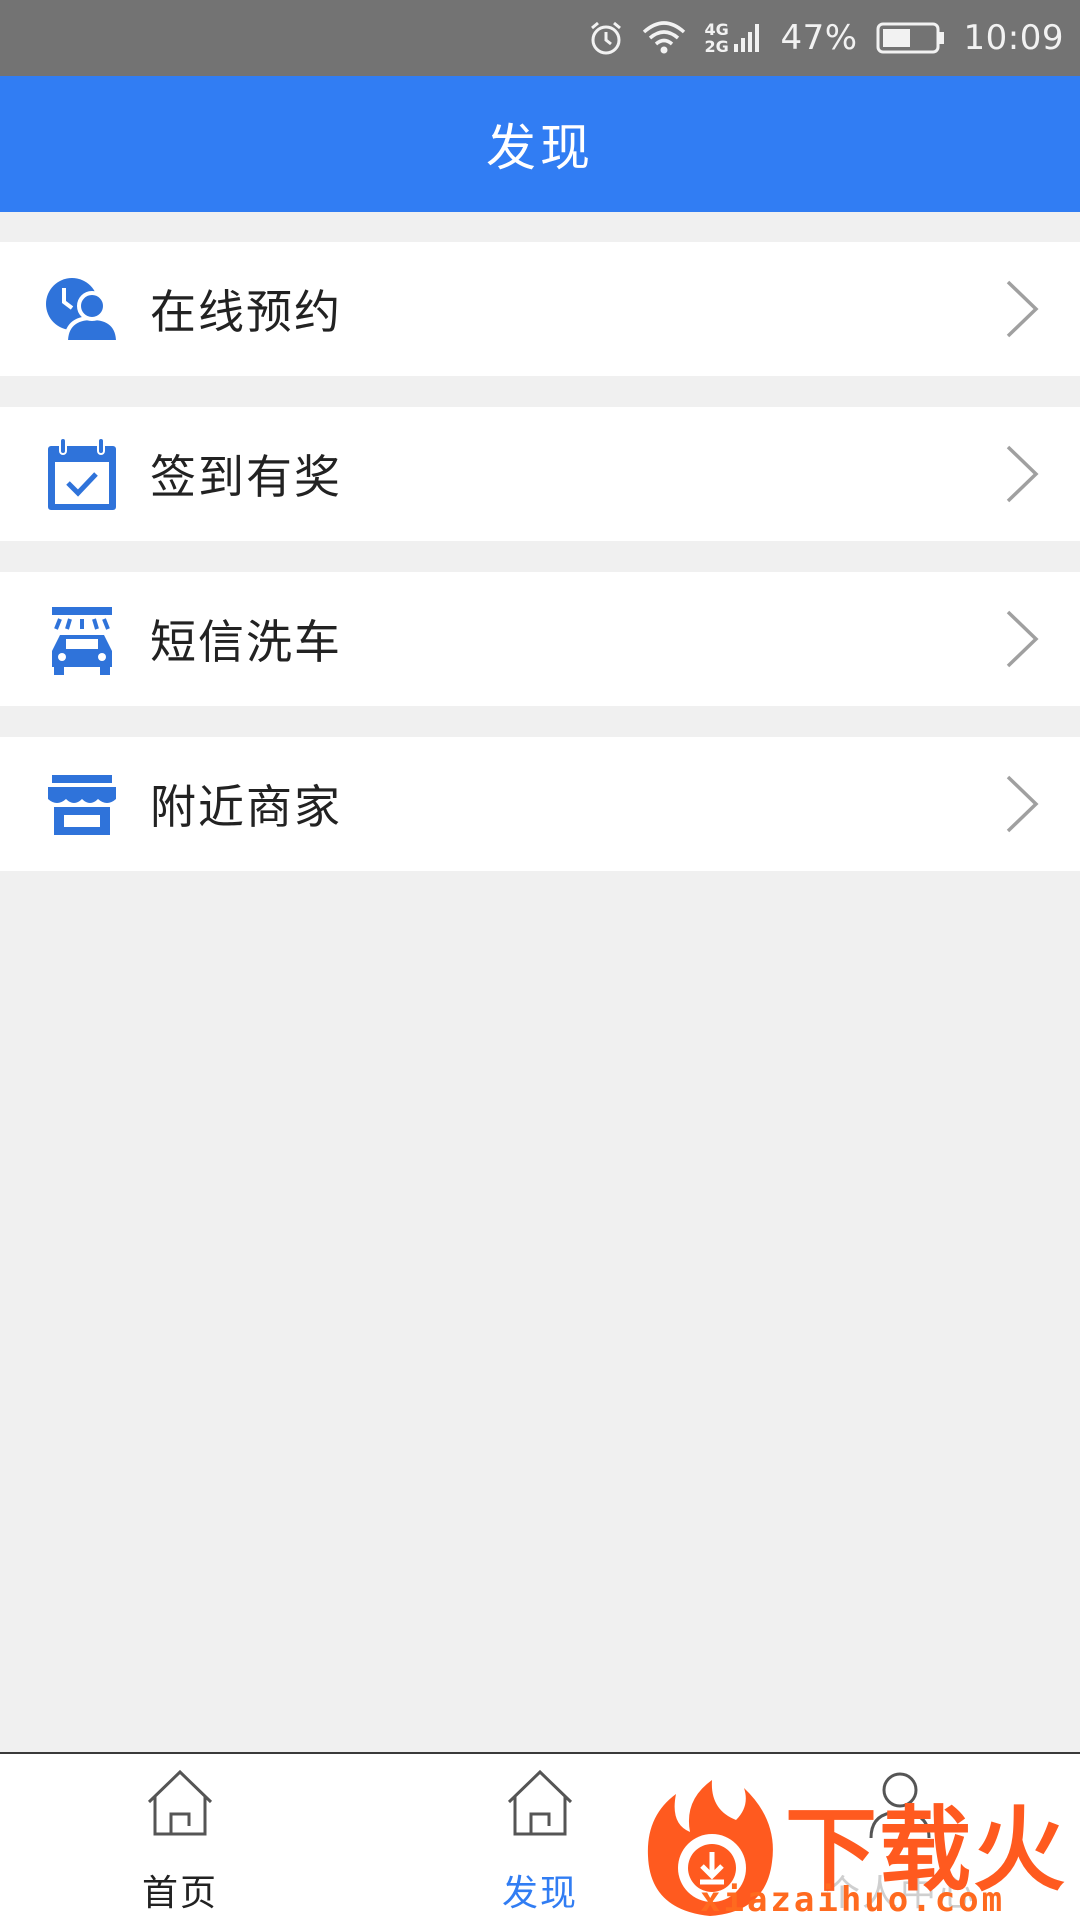 The height and width of the screenshot is (1920, 1080). Describe the element at coordinates (716, 38) in the screenshot. I see `network-type-label: 4G 2G` at that location.